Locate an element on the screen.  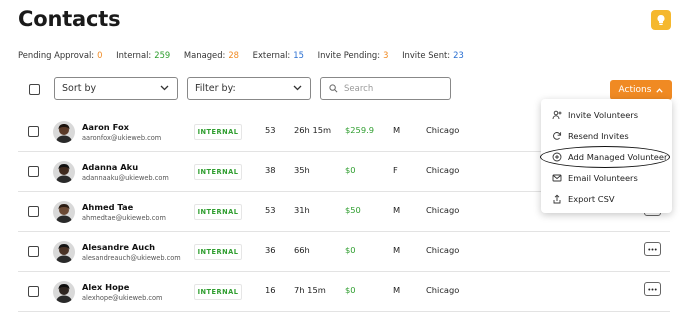
actions-button: Actions is located at coordinates (641, 90).